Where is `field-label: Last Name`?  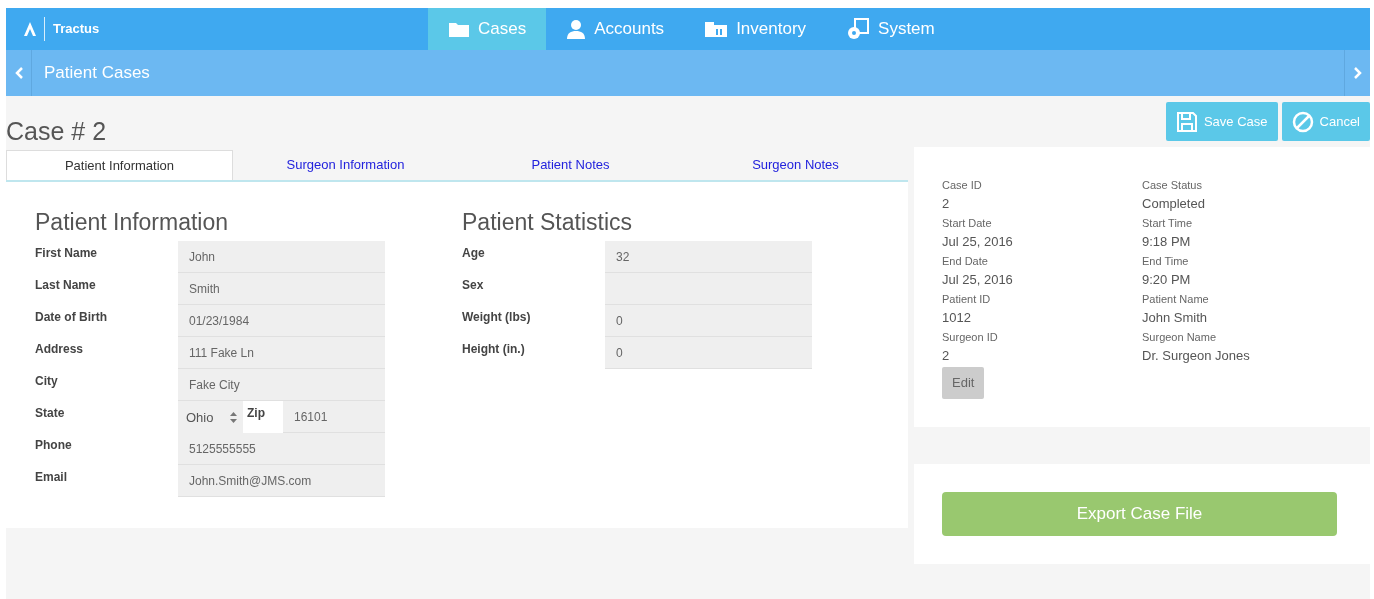 field-label: Last Name is located at coordinates (66, 286).